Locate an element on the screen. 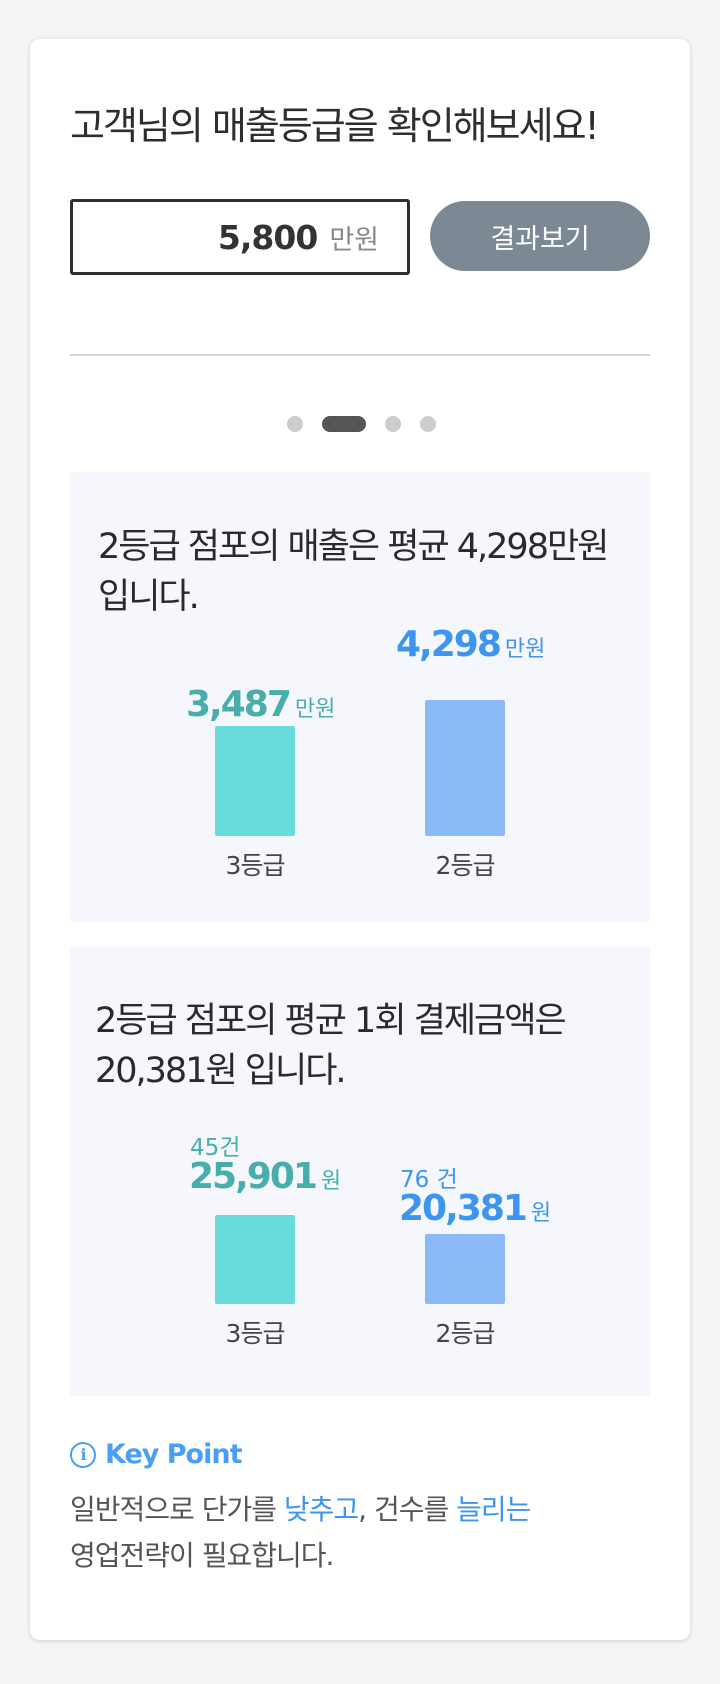 The width and height of the screenshot is (720, 1684). carousel-pager is located at coordinates (361, 424).